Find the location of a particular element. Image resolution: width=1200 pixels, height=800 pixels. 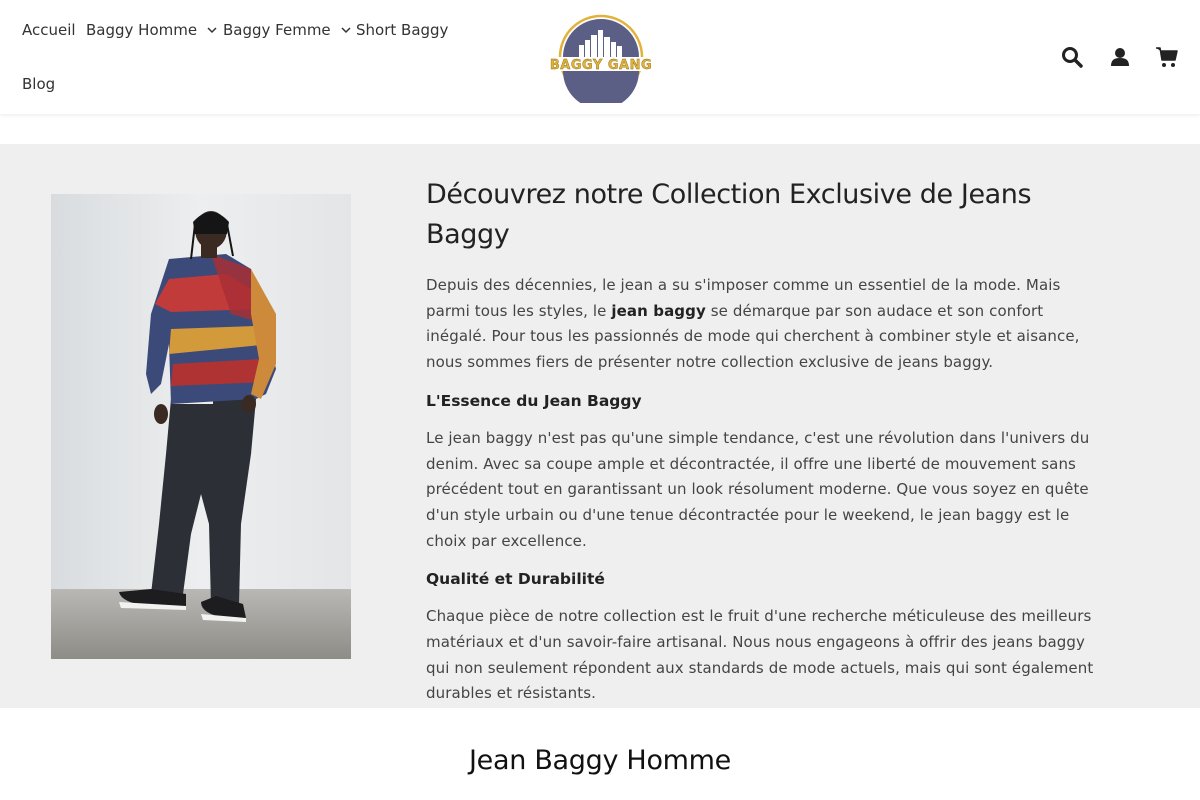

nav-item-baggy-homme: Baggy Homme is located at coordinates (152, 30).